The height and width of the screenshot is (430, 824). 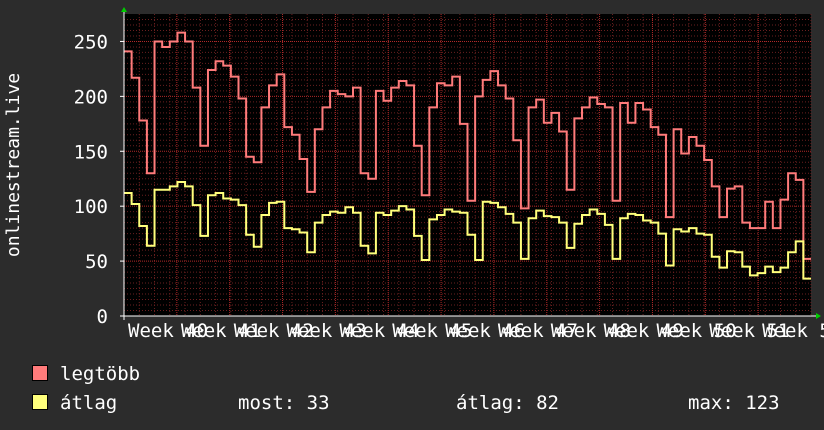 What do you see at coordinates (40, 402) in the screenshot?
I see `legend-swatch-atlag` at bounding box center [40, 402].